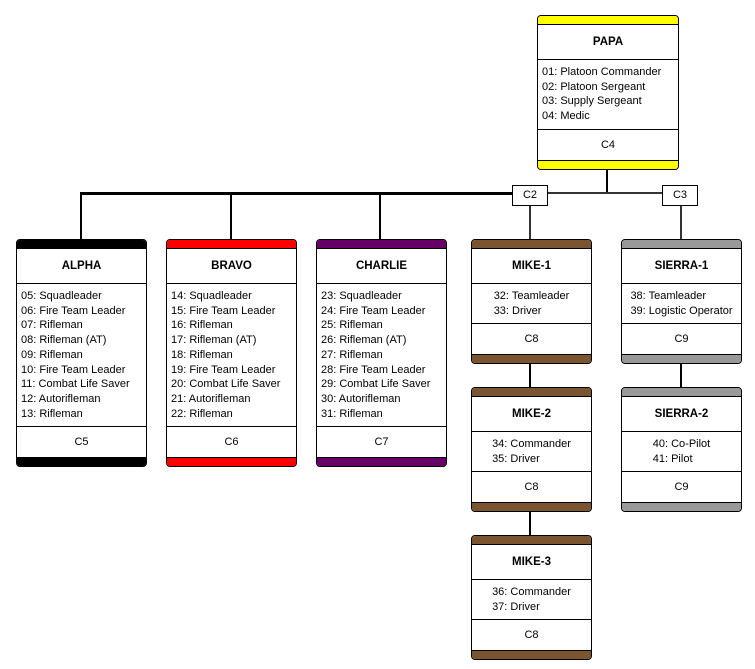 The height and width of the screenshot is (669, 755). Describe the element at coordinates (531, 266) in the screenshot. I see `unit-title: MIKE-1` at that location.